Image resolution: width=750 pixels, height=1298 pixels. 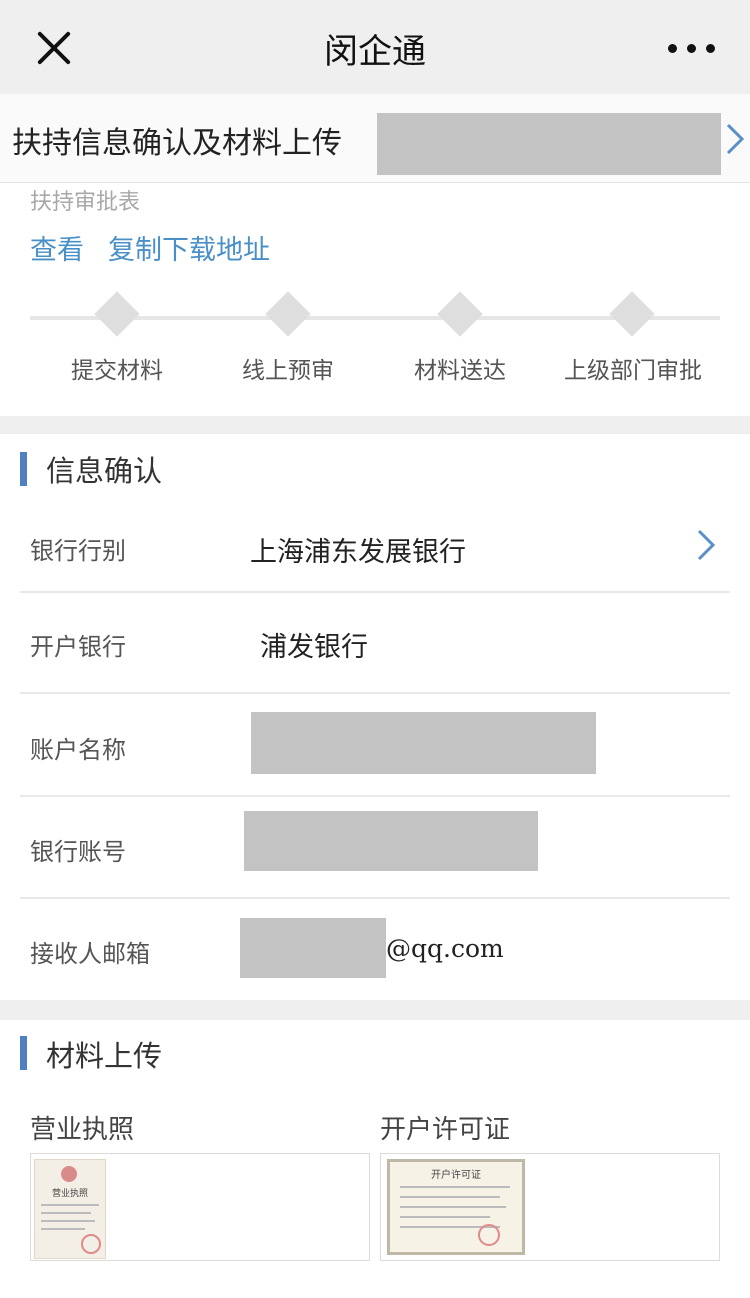 I want to click on email-redacted, so click(x=313, y=948).